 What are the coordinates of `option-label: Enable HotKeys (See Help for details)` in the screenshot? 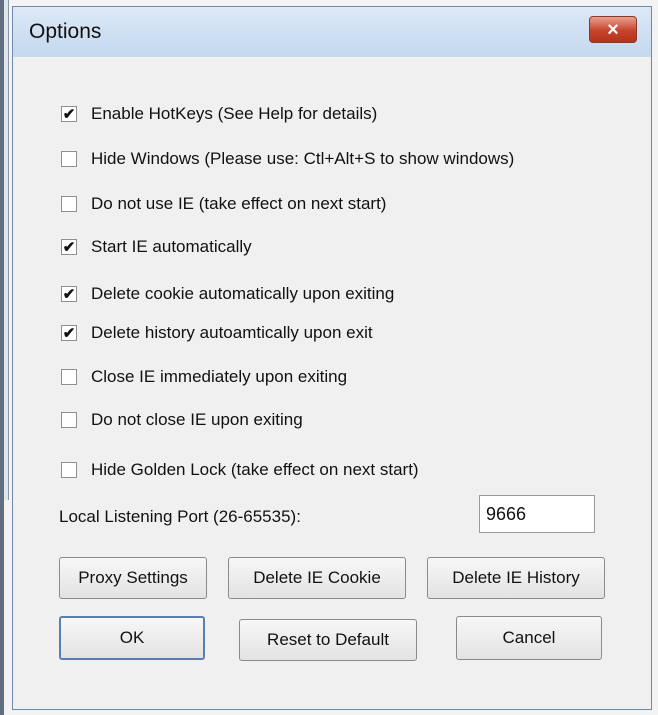 It's located at (234, 113).